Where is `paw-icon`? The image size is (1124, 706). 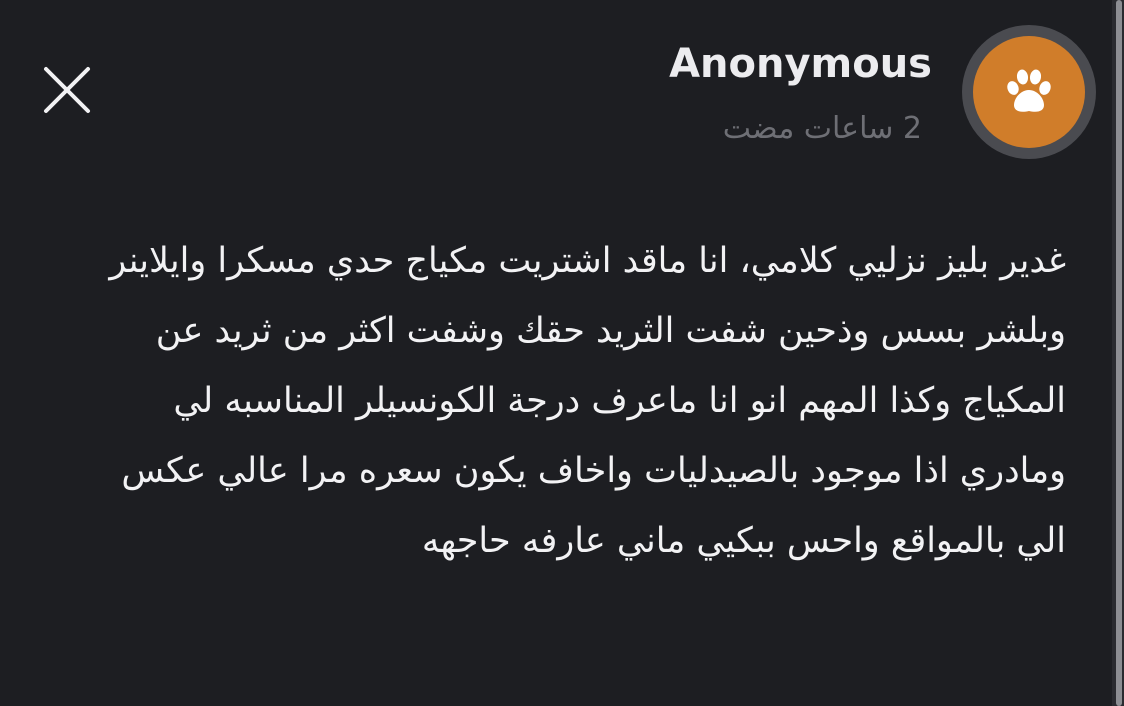 paw-icon is located at coordinates (1029, 90).